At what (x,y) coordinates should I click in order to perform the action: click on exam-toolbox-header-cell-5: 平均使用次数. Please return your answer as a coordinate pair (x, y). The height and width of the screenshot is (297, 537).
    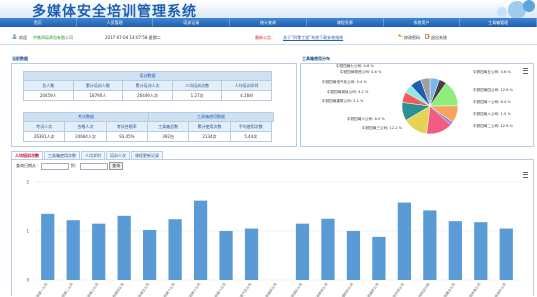
    Looking at the image, I should click on (251, 126).